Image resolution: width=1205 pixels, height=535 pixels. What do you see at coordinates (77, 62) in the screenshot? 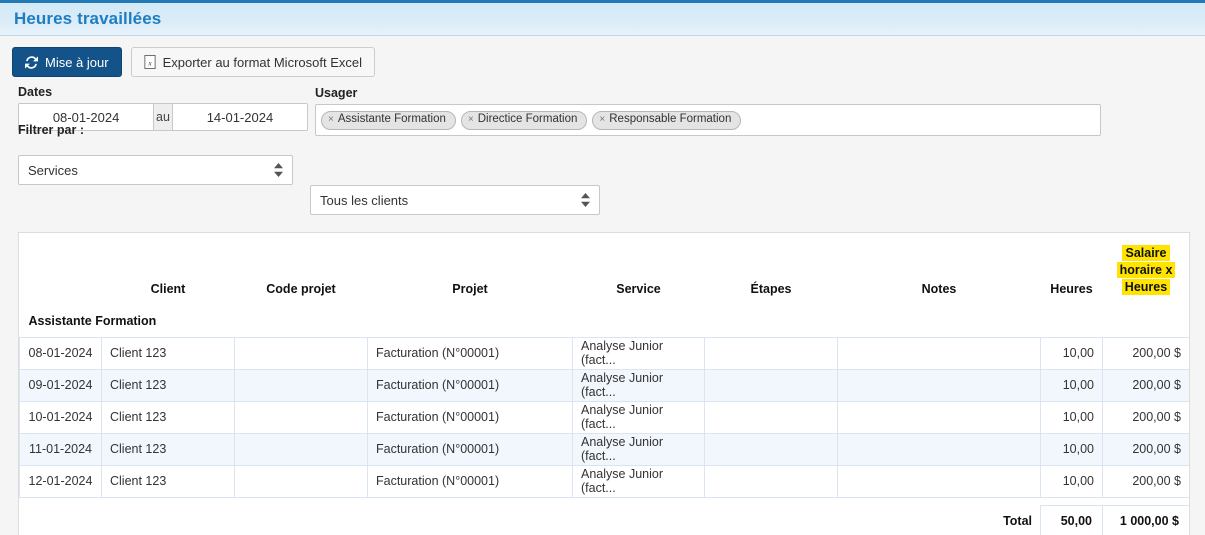
I see `update-button-label: Mise à jour` at bounding box center [77, 62].